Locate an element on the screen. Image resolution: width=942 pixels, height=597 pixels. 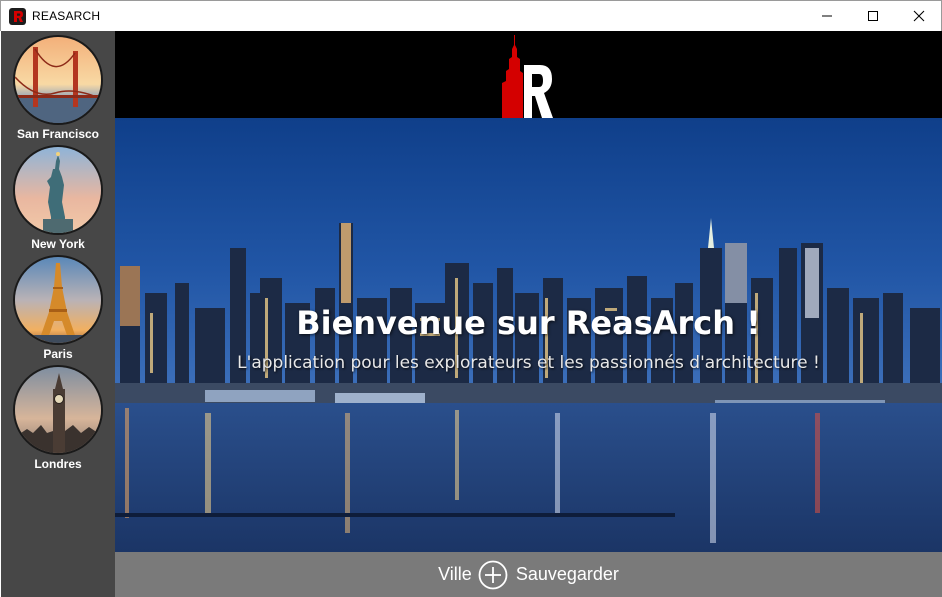
city-sidebar: San Francisco New York Paris Londres is located at coordinates (58, 314).